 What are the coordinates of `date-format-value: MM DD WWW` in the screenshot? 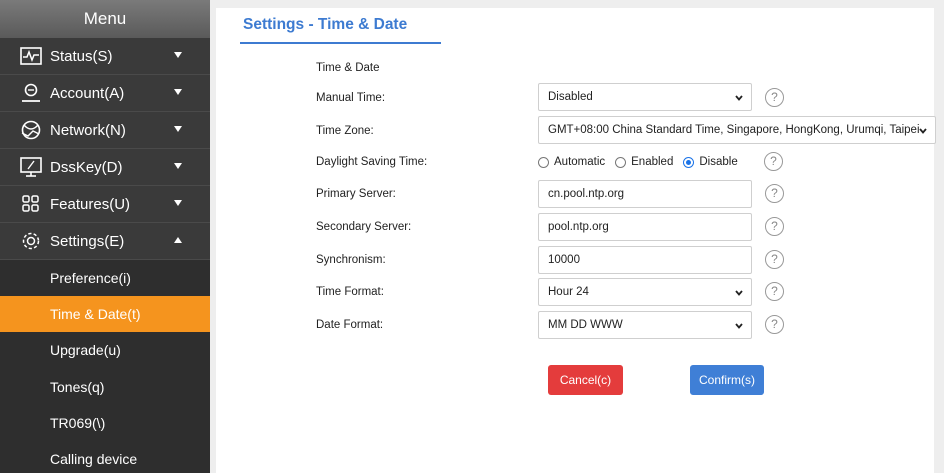 It's located at (585, 325).